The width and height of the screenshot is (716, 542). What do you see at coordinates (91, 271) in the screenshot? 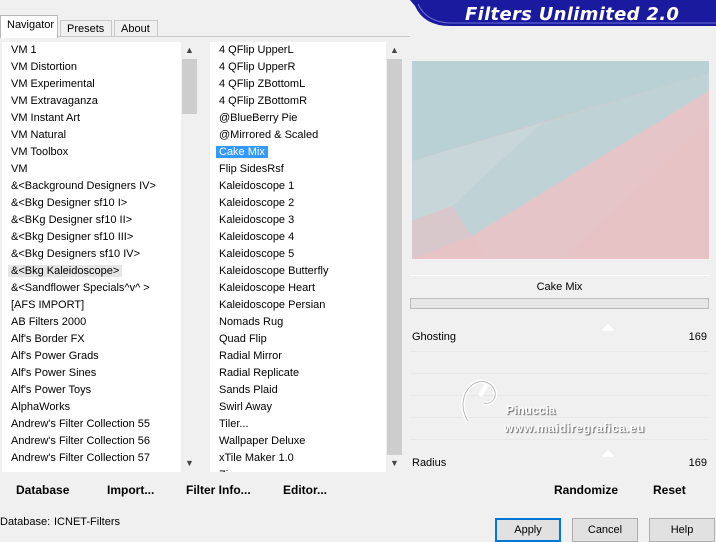
I see `list-item: &<Bkg Kaleidoscope>` at bounding box center [91, 271].